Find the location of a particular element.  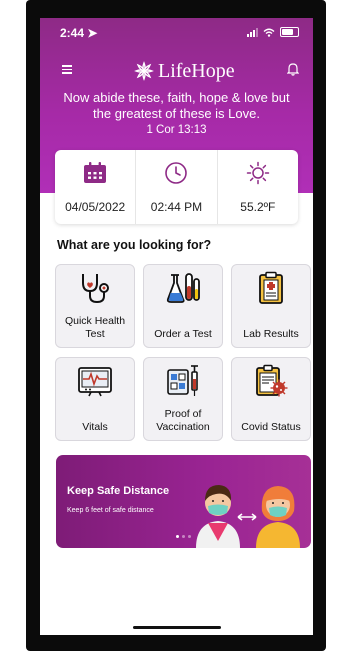

lab-flasks-icon is located at coordinates (183, 288).